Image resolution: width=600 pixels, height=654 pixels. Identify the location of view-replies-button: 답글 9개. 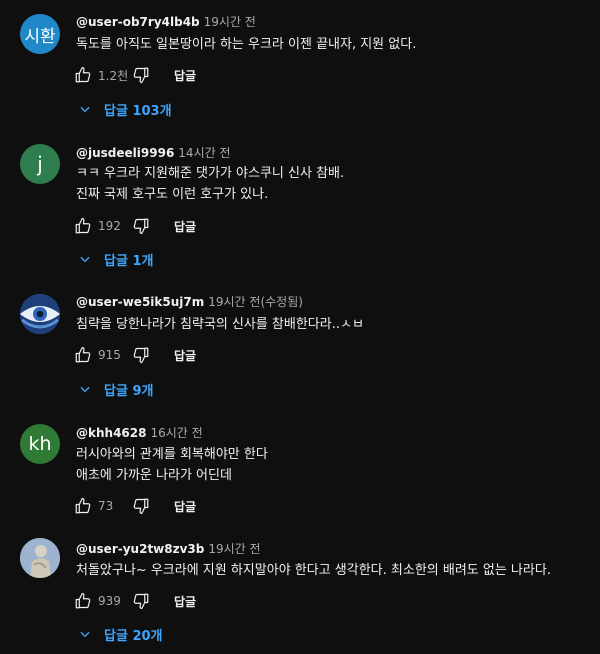
(115, 389).